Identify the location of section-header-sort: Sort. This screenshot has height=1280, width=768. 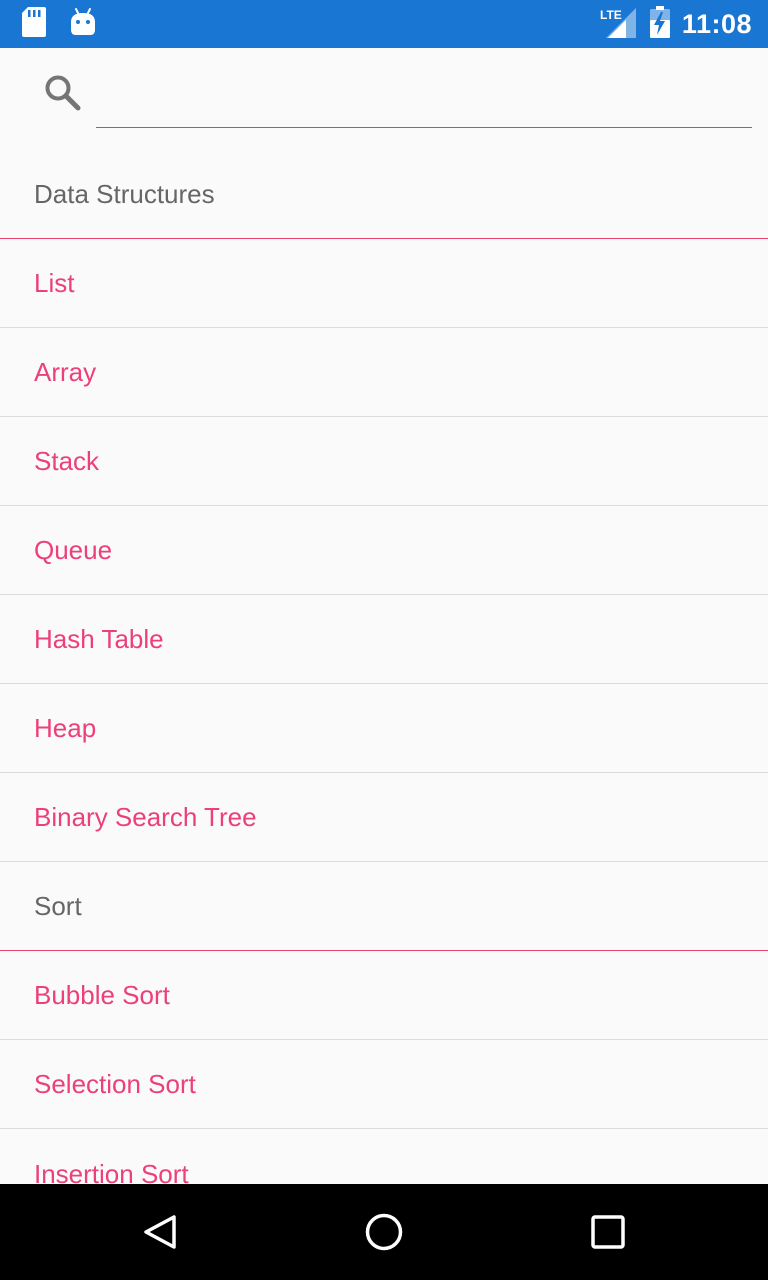
(384, 906).